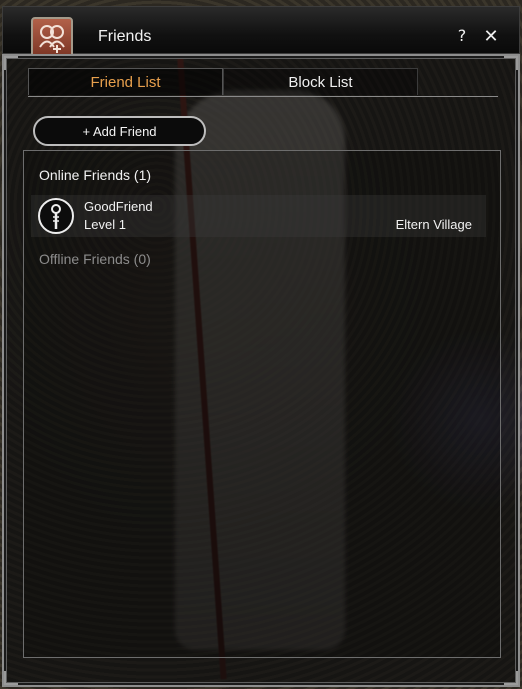 This screenshot has width=522, height=689. What do you see at coordinates (56, 216) in the screenshot?
I see `staff-class-icon` at bounding box center [56, 216].